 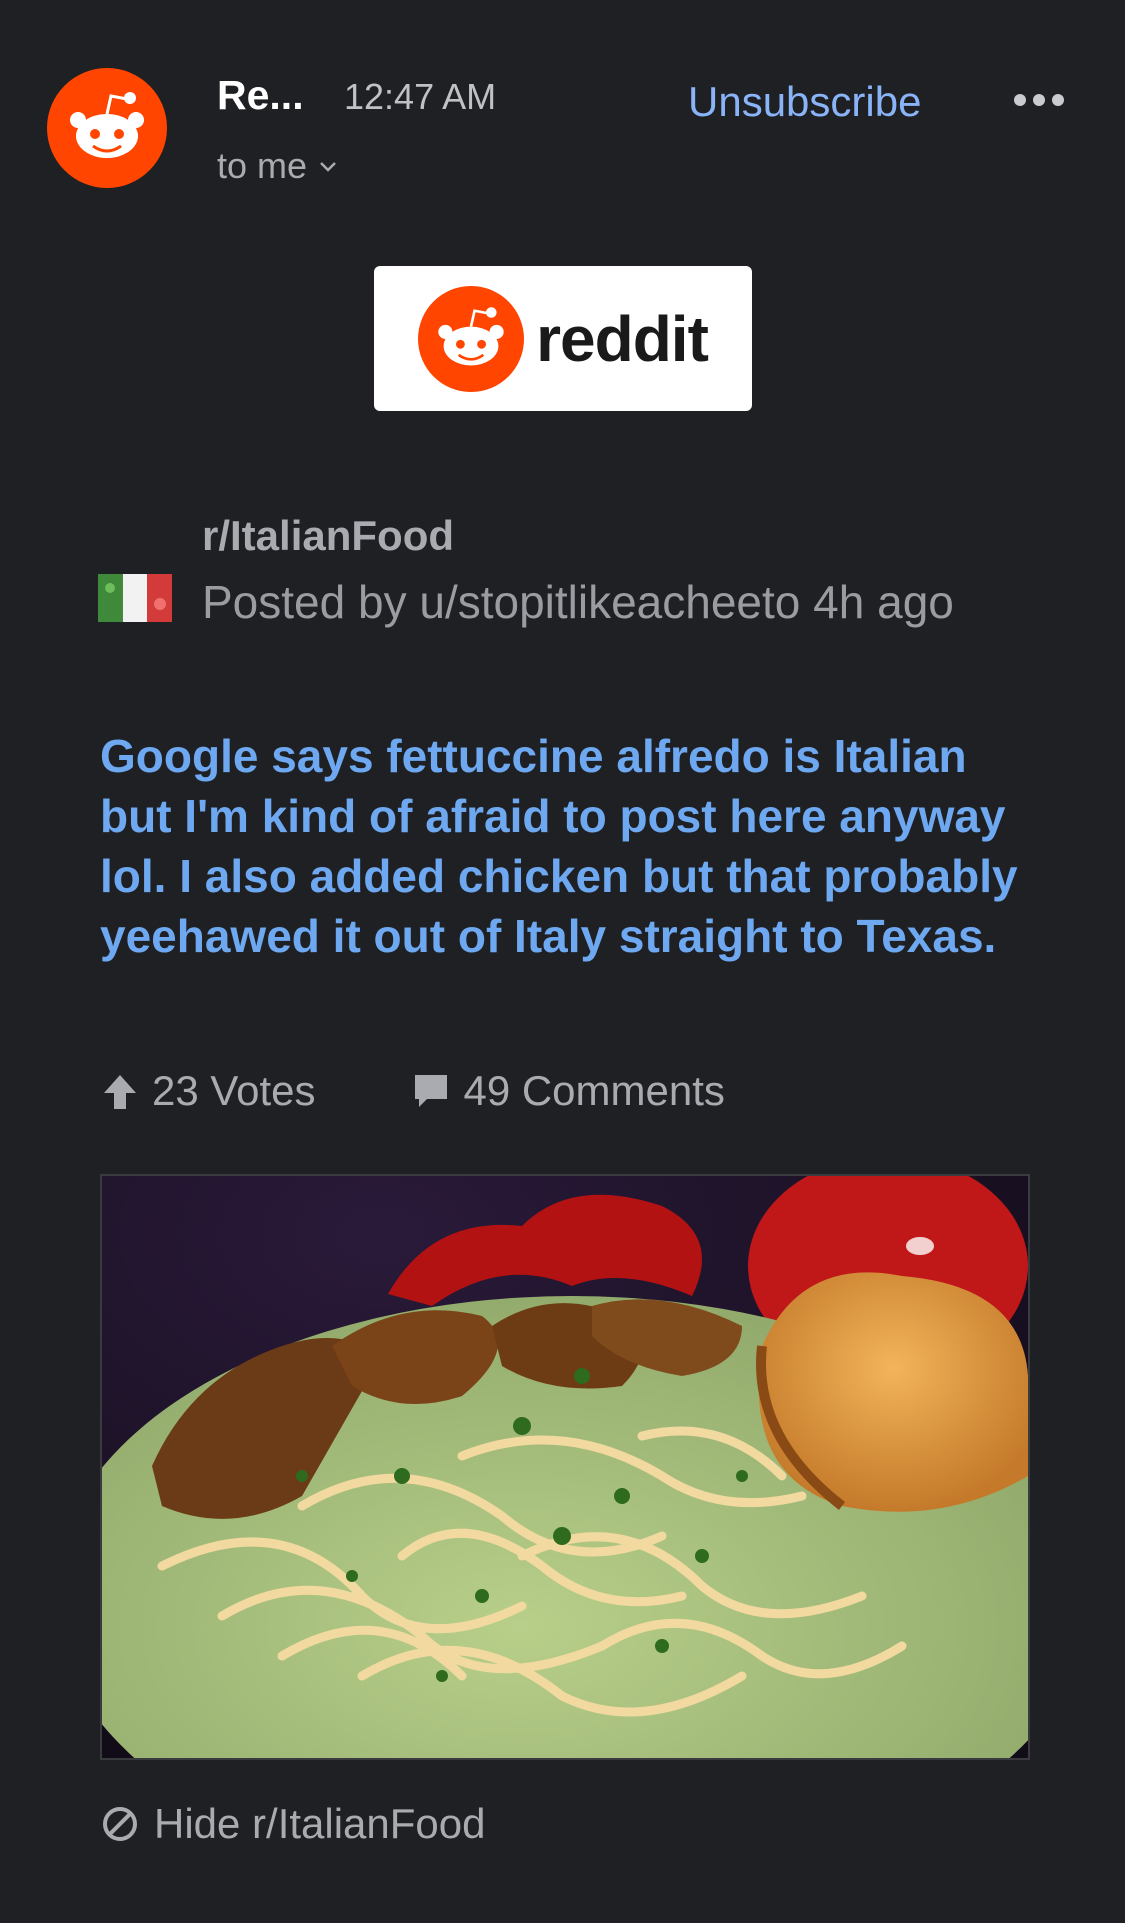 I want to click on email-timestamp: 12:47 AM, so click(x=420, y=96).